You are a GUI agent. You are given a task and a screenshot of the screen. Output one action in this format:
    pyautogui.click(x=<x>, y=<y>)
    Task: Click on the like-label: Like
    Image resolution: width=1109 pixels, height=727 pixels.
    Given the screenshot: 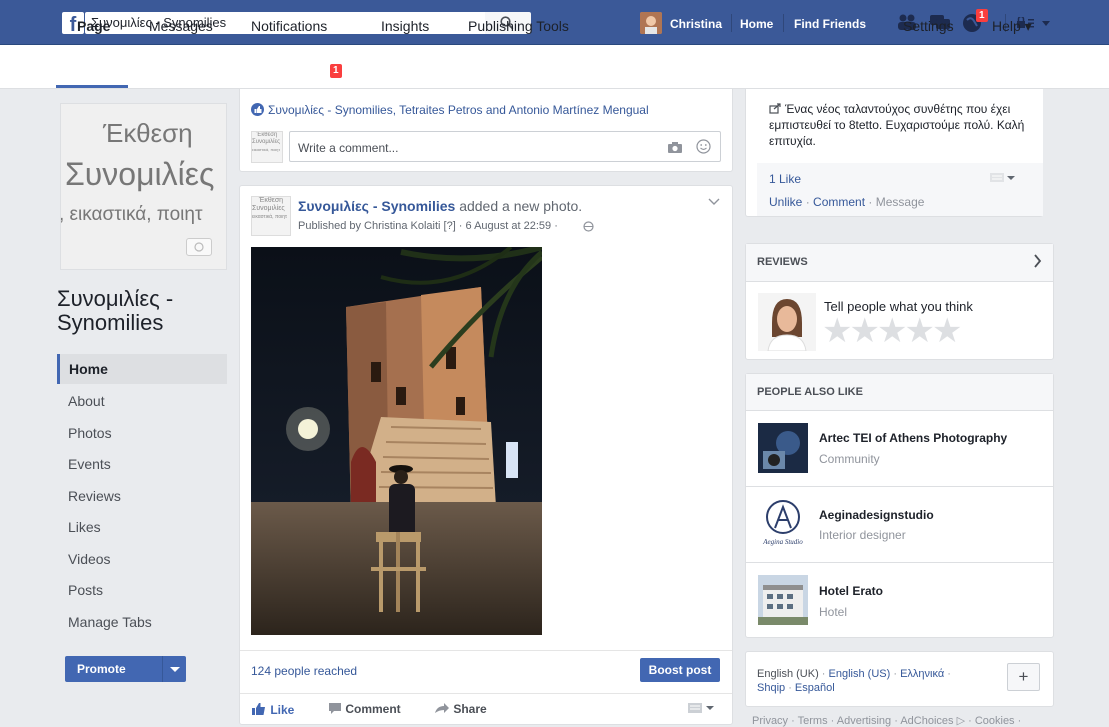 What is the action you would take?
    pyautogui.click(x=282, y=710)
    